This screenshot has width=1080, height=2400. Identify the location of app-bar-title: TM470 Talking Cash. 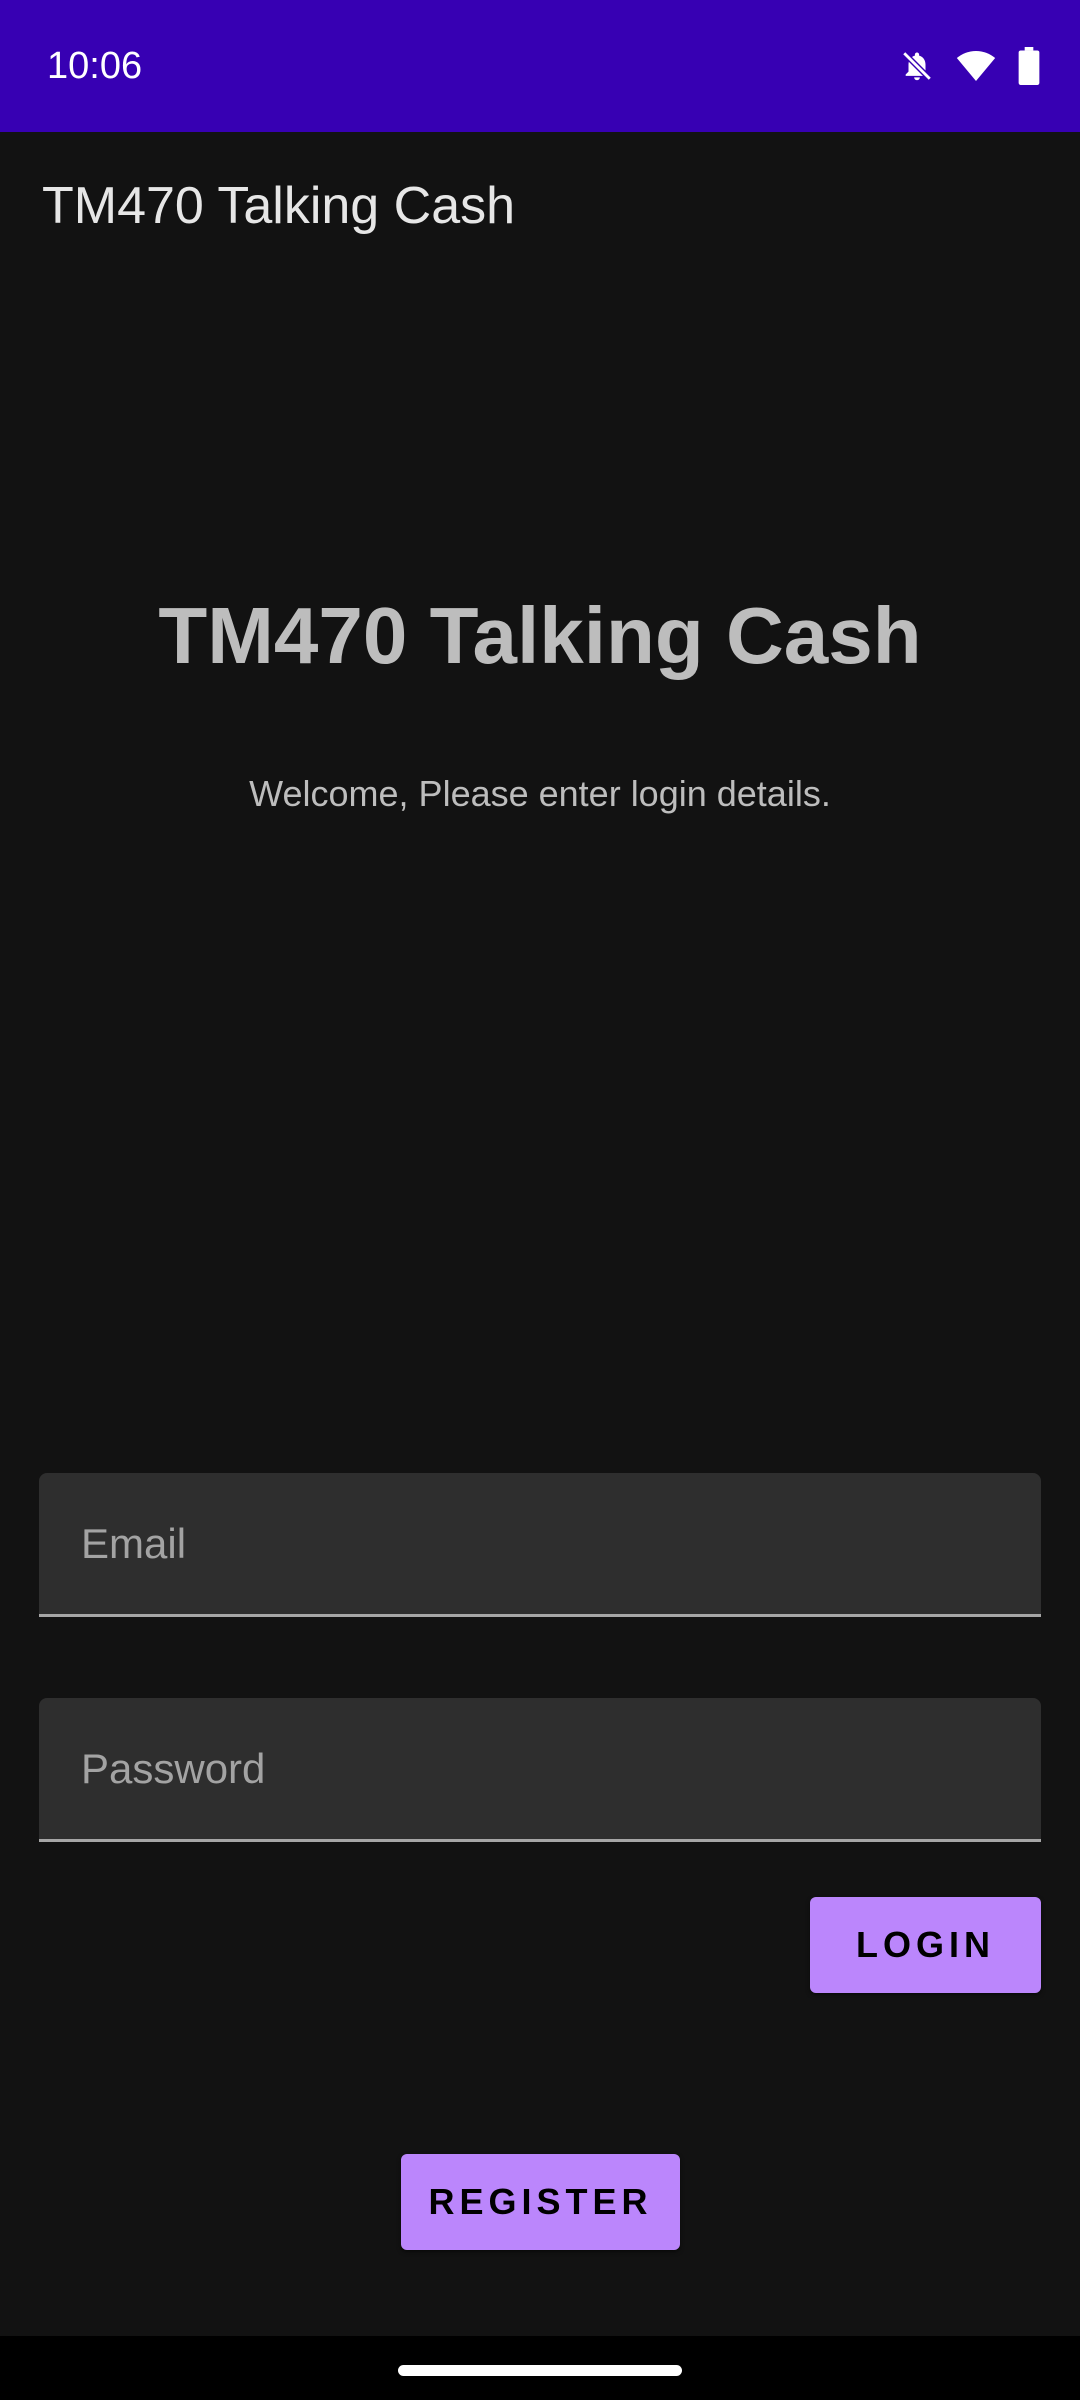
(279, 206).